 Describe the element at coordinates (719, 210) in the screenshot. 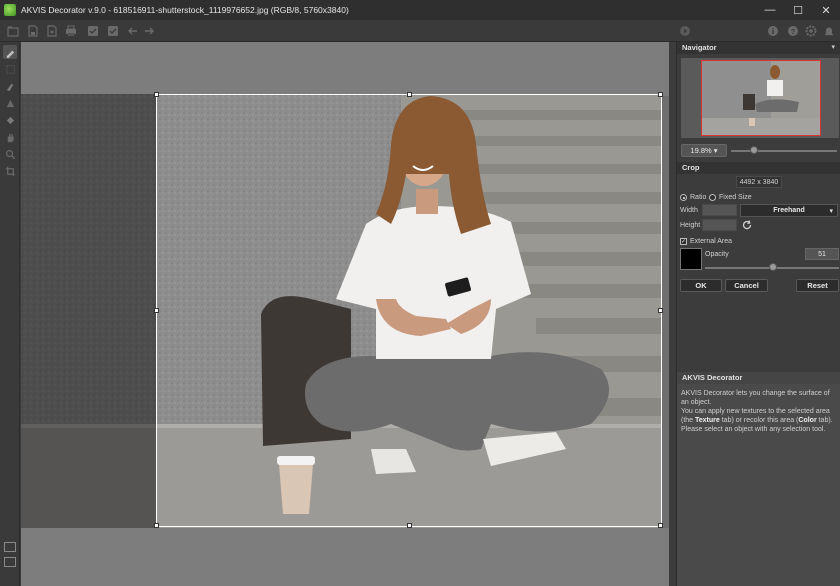

I see `width-input` at that location.